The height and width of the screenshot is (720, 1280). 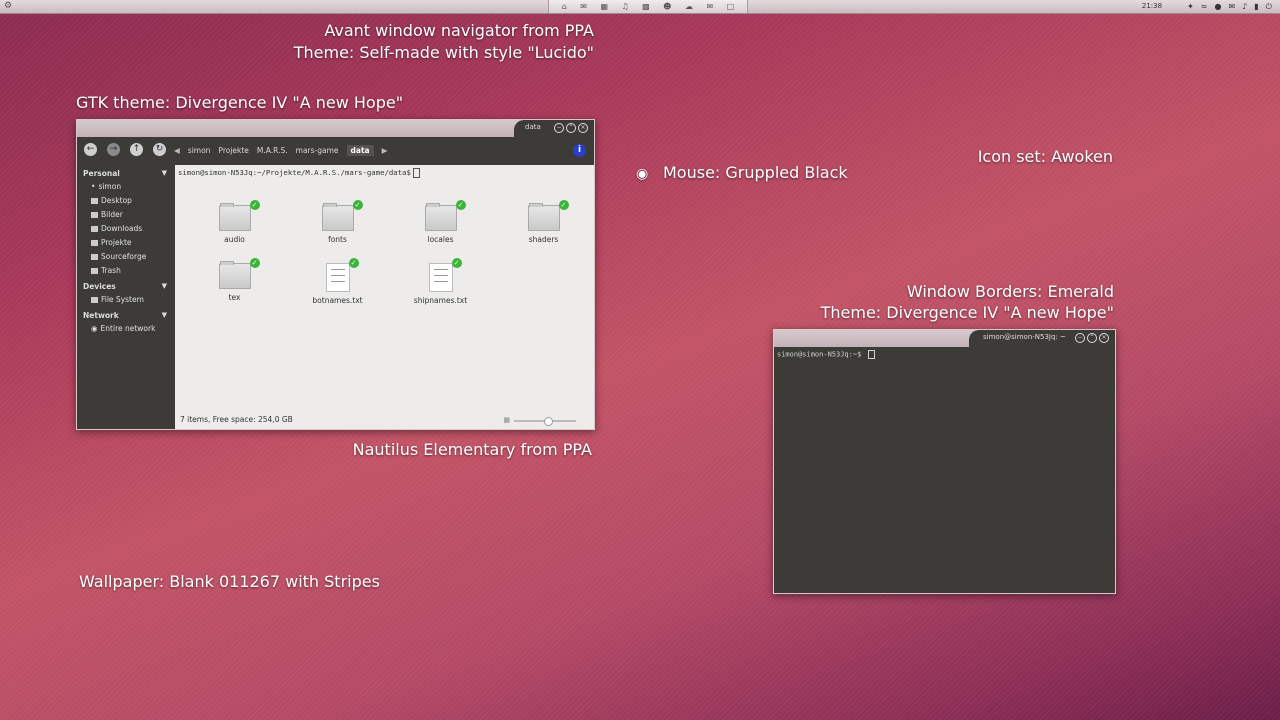 I want to click on sidebar-item-label: Projekte, so click(x=116, y=242).